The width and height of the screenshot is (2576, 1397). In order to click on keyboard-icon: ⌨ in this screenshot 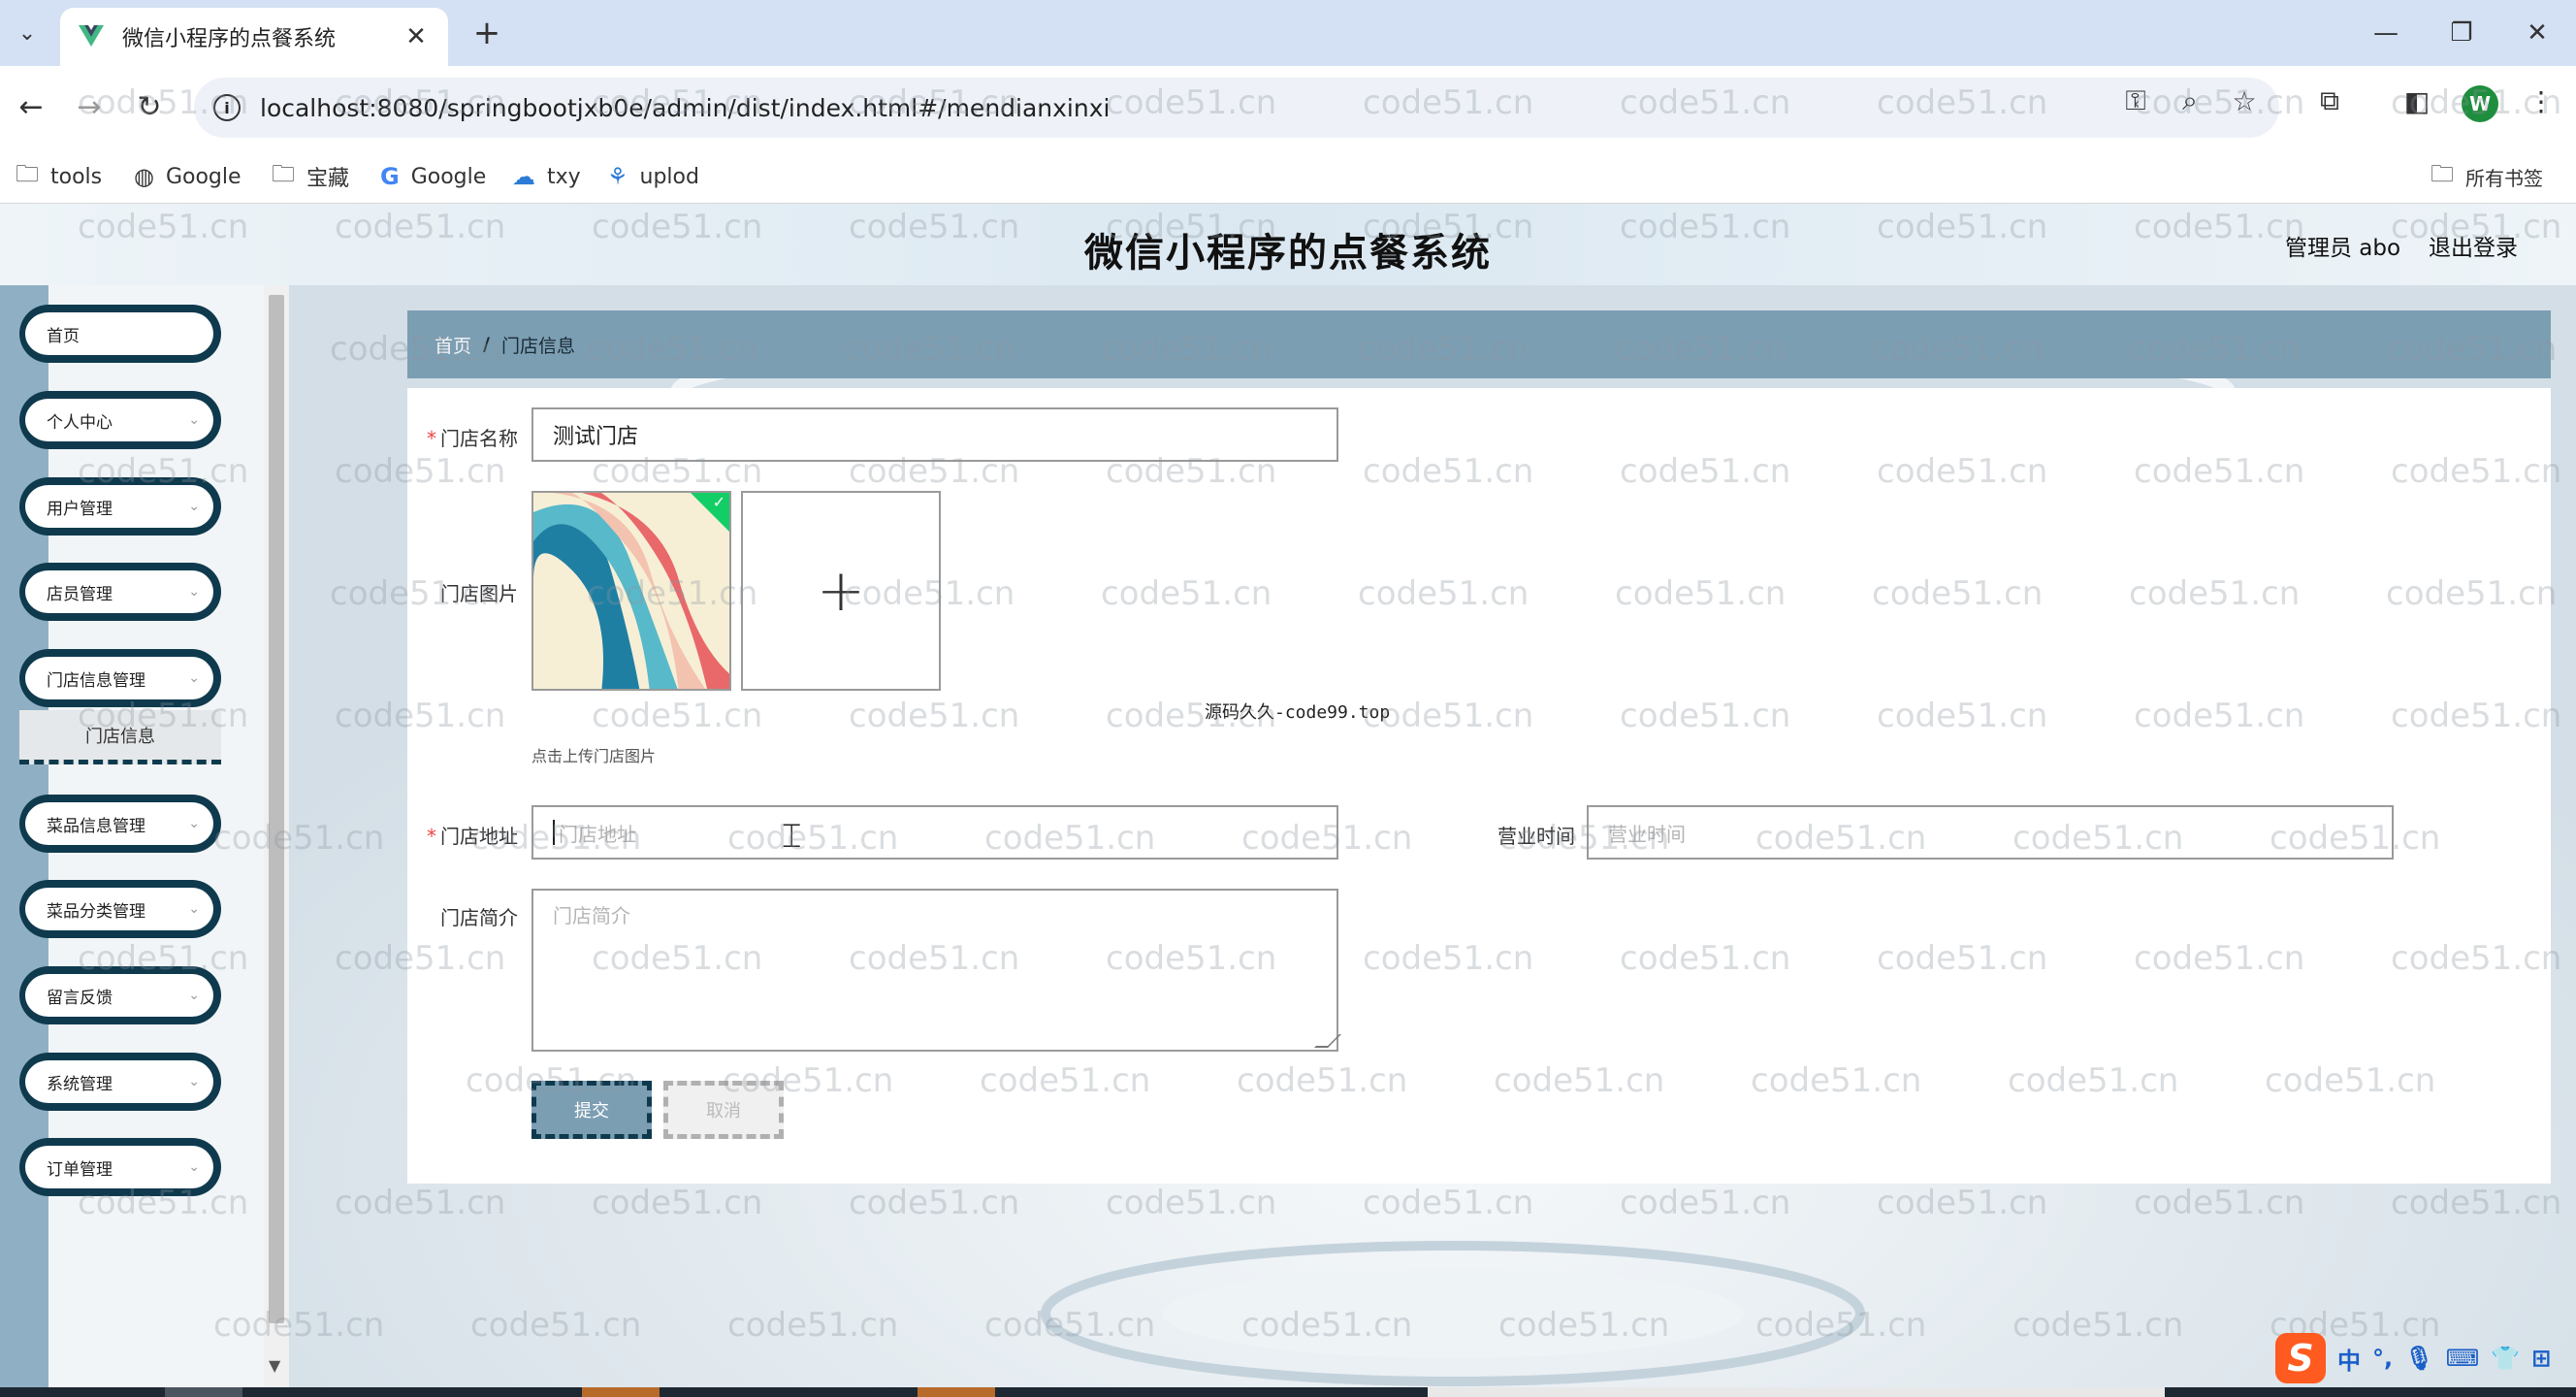, I will do `click(2463, 1358)`.